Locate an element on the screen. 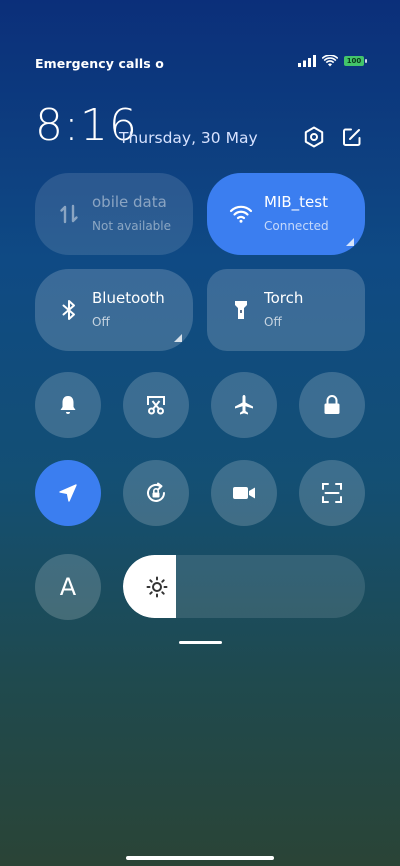 Image resolution: width=400 pixels, height=866 pixels. edit-button is located at coordinates (352, 137).